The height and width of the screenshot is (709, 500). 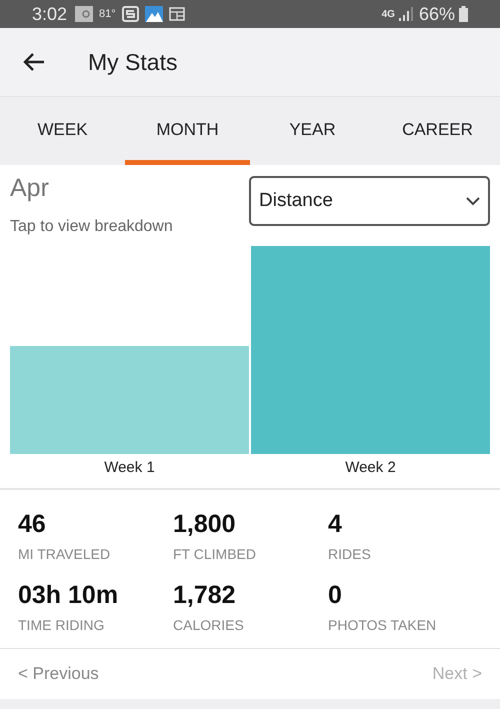 What do you see at coordinates (91, 227) in the screenshot?
I see `breakdown-hint: Tap to view breakdown` at bounding box center [91, 227].